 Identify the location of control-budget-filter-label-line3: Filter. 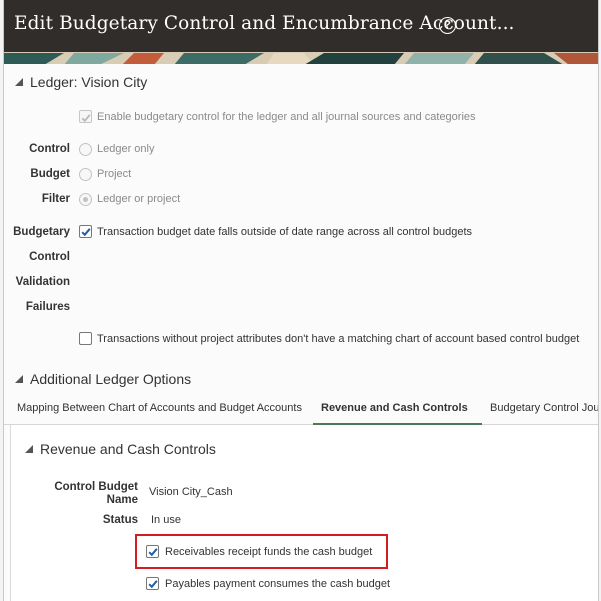
(55, 199).